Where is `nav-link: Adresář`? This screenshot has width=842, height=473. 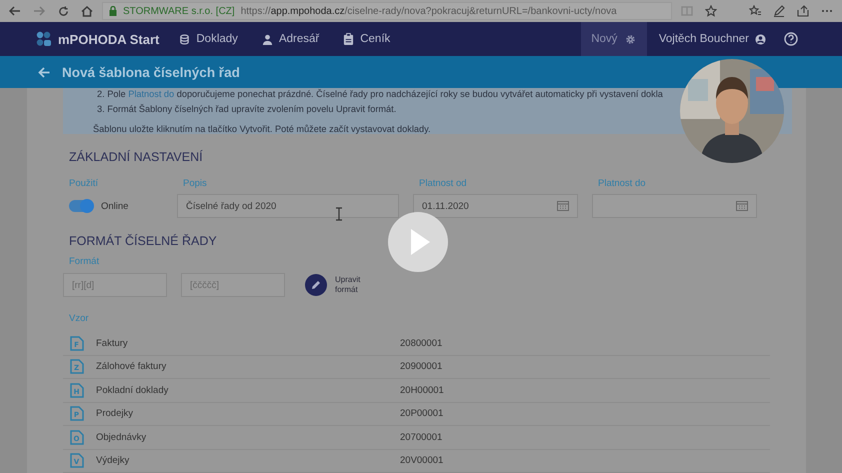 nav-link: Adresář is located at coordinates (291, 39).